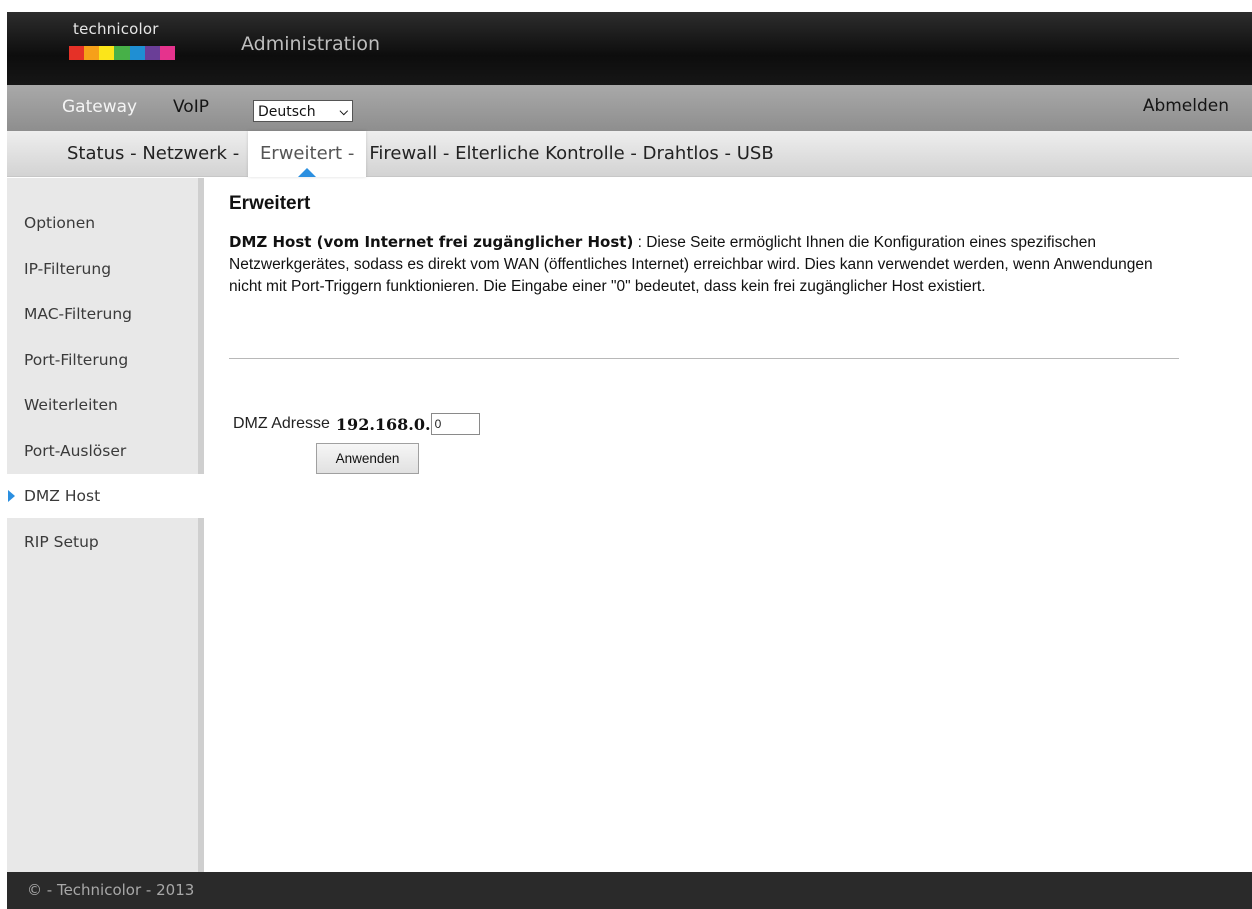 Image resolution: width=1252 pixels, height=909 pixels. I want to click on sidebar-item-mac-filterung: MAC-Filterung, so click(105, 314).